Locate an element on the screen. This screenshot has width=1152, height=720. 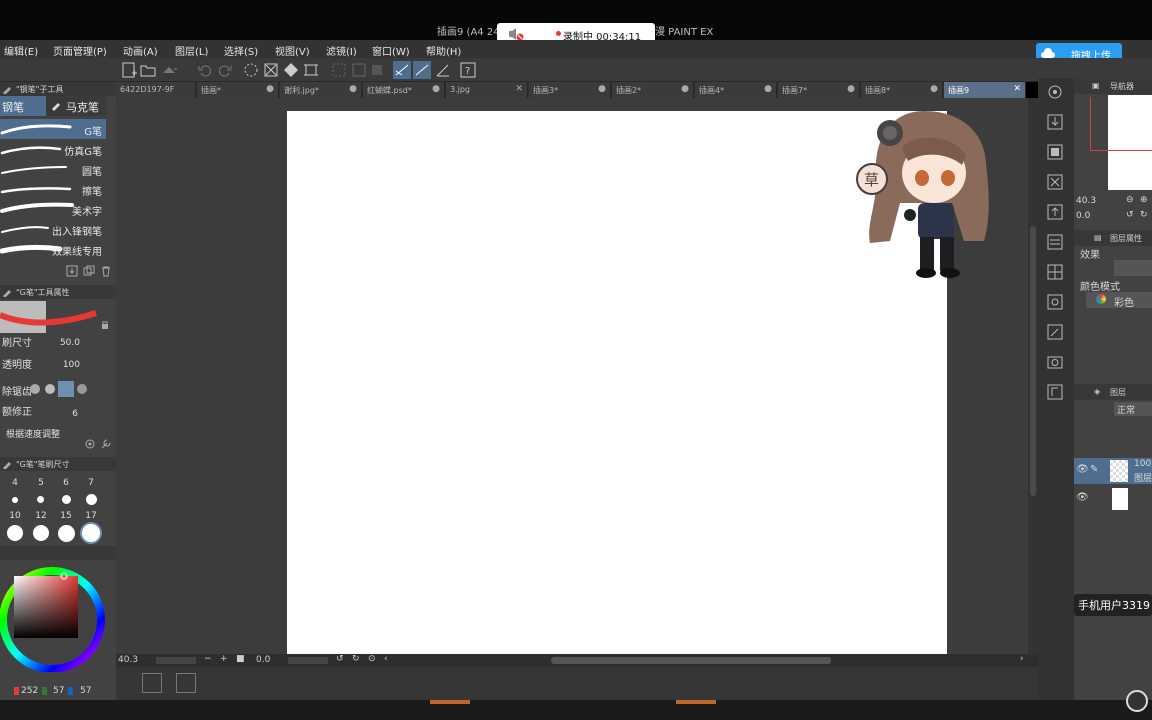
material-icon is located at coordinates (1055, 152).